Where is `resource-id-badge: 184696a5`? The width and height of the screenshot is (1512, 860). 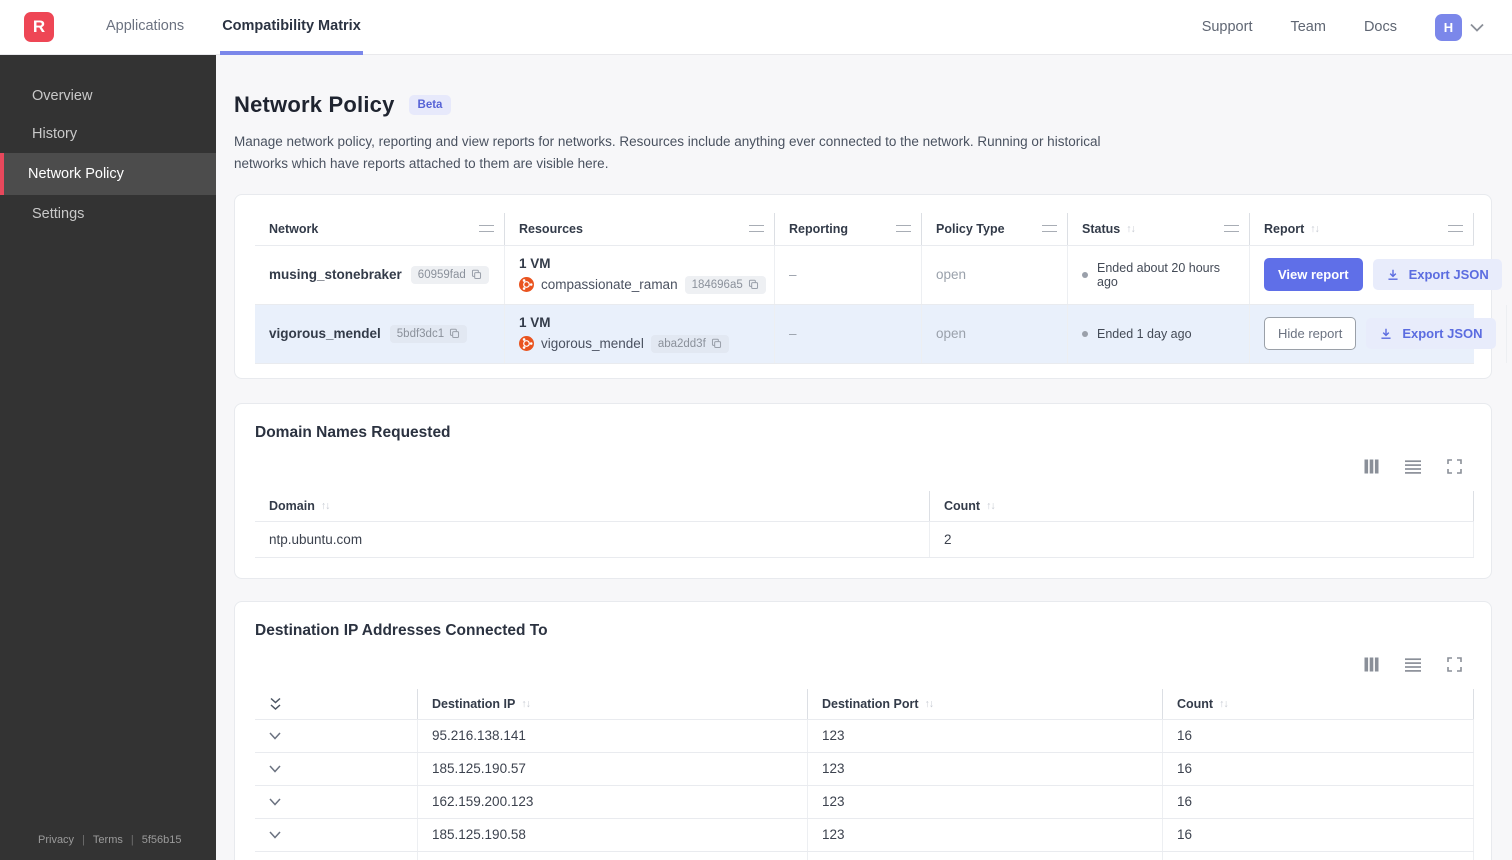
resource-id-badge: 184696a5 is located at coordinates (725, 284).